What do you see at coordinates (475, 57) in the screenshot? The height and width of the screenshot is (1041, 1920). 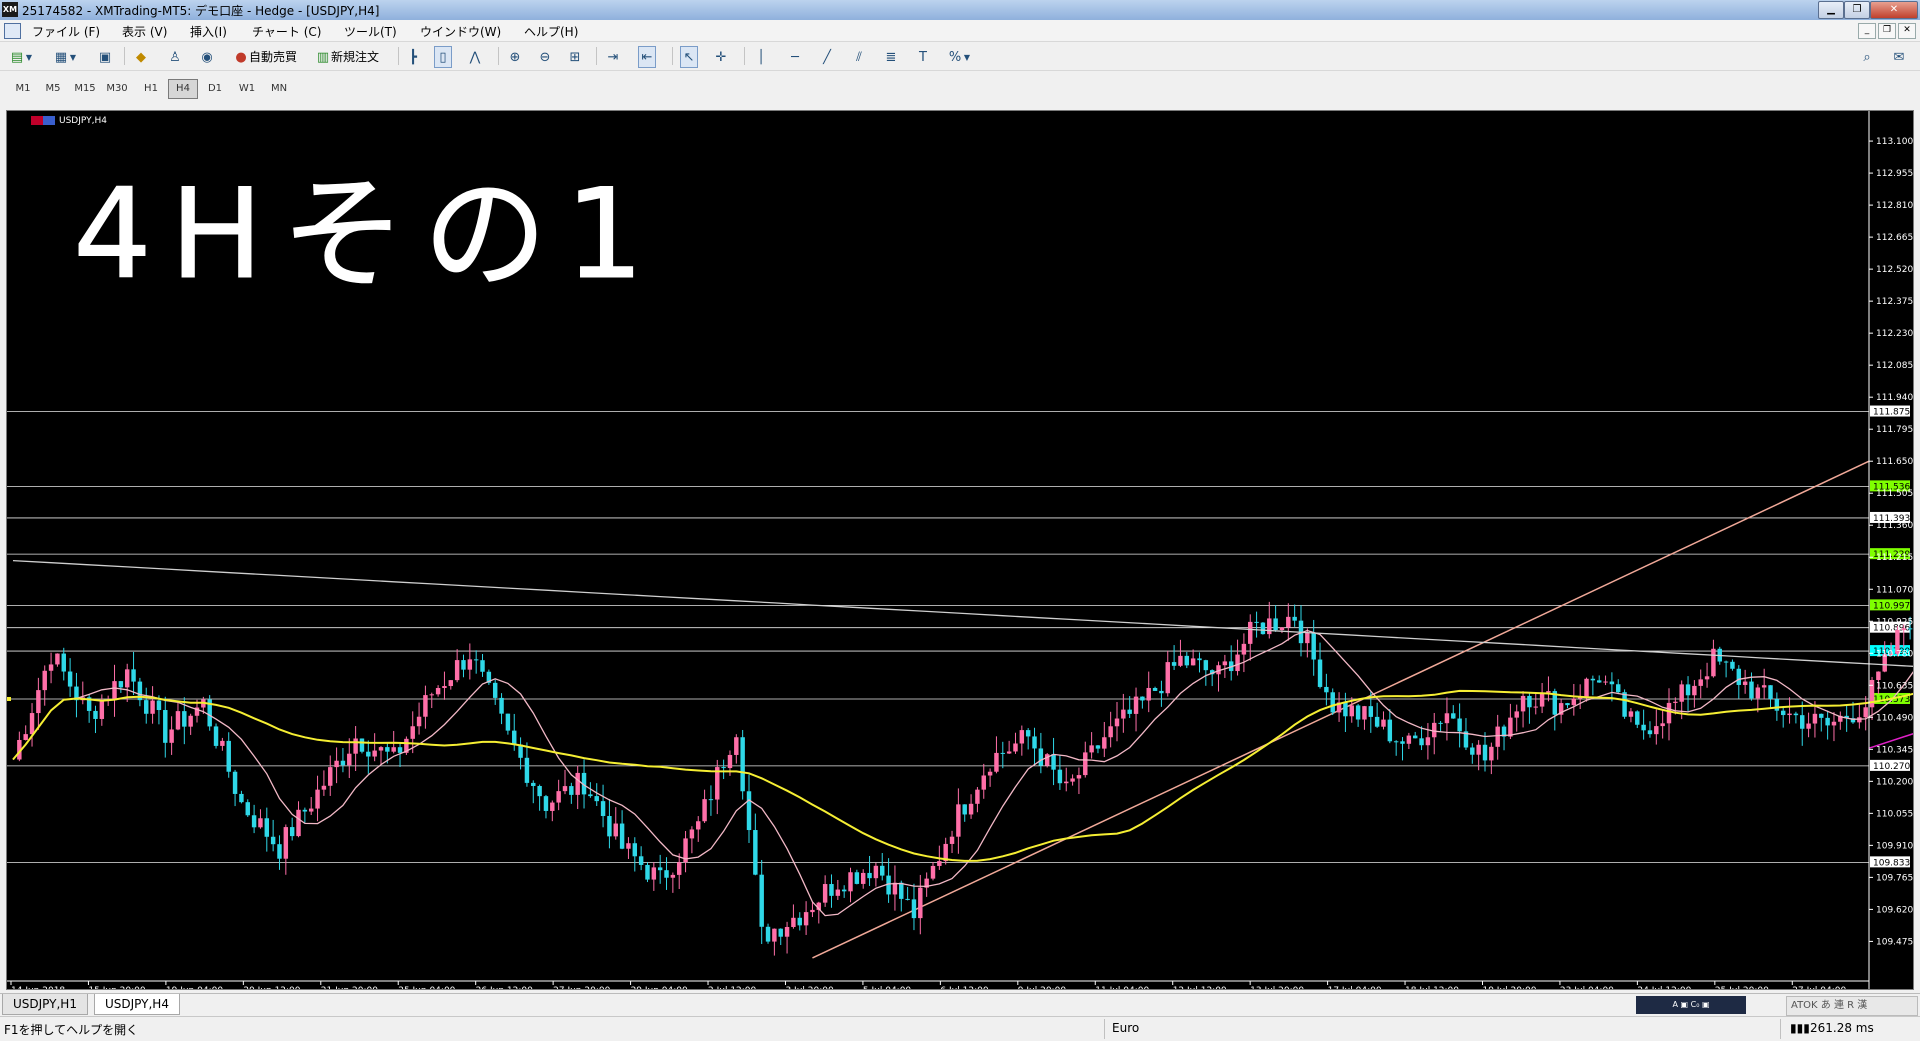 I see `line-chart-button: ⋀` at bounding box center [475, 57].